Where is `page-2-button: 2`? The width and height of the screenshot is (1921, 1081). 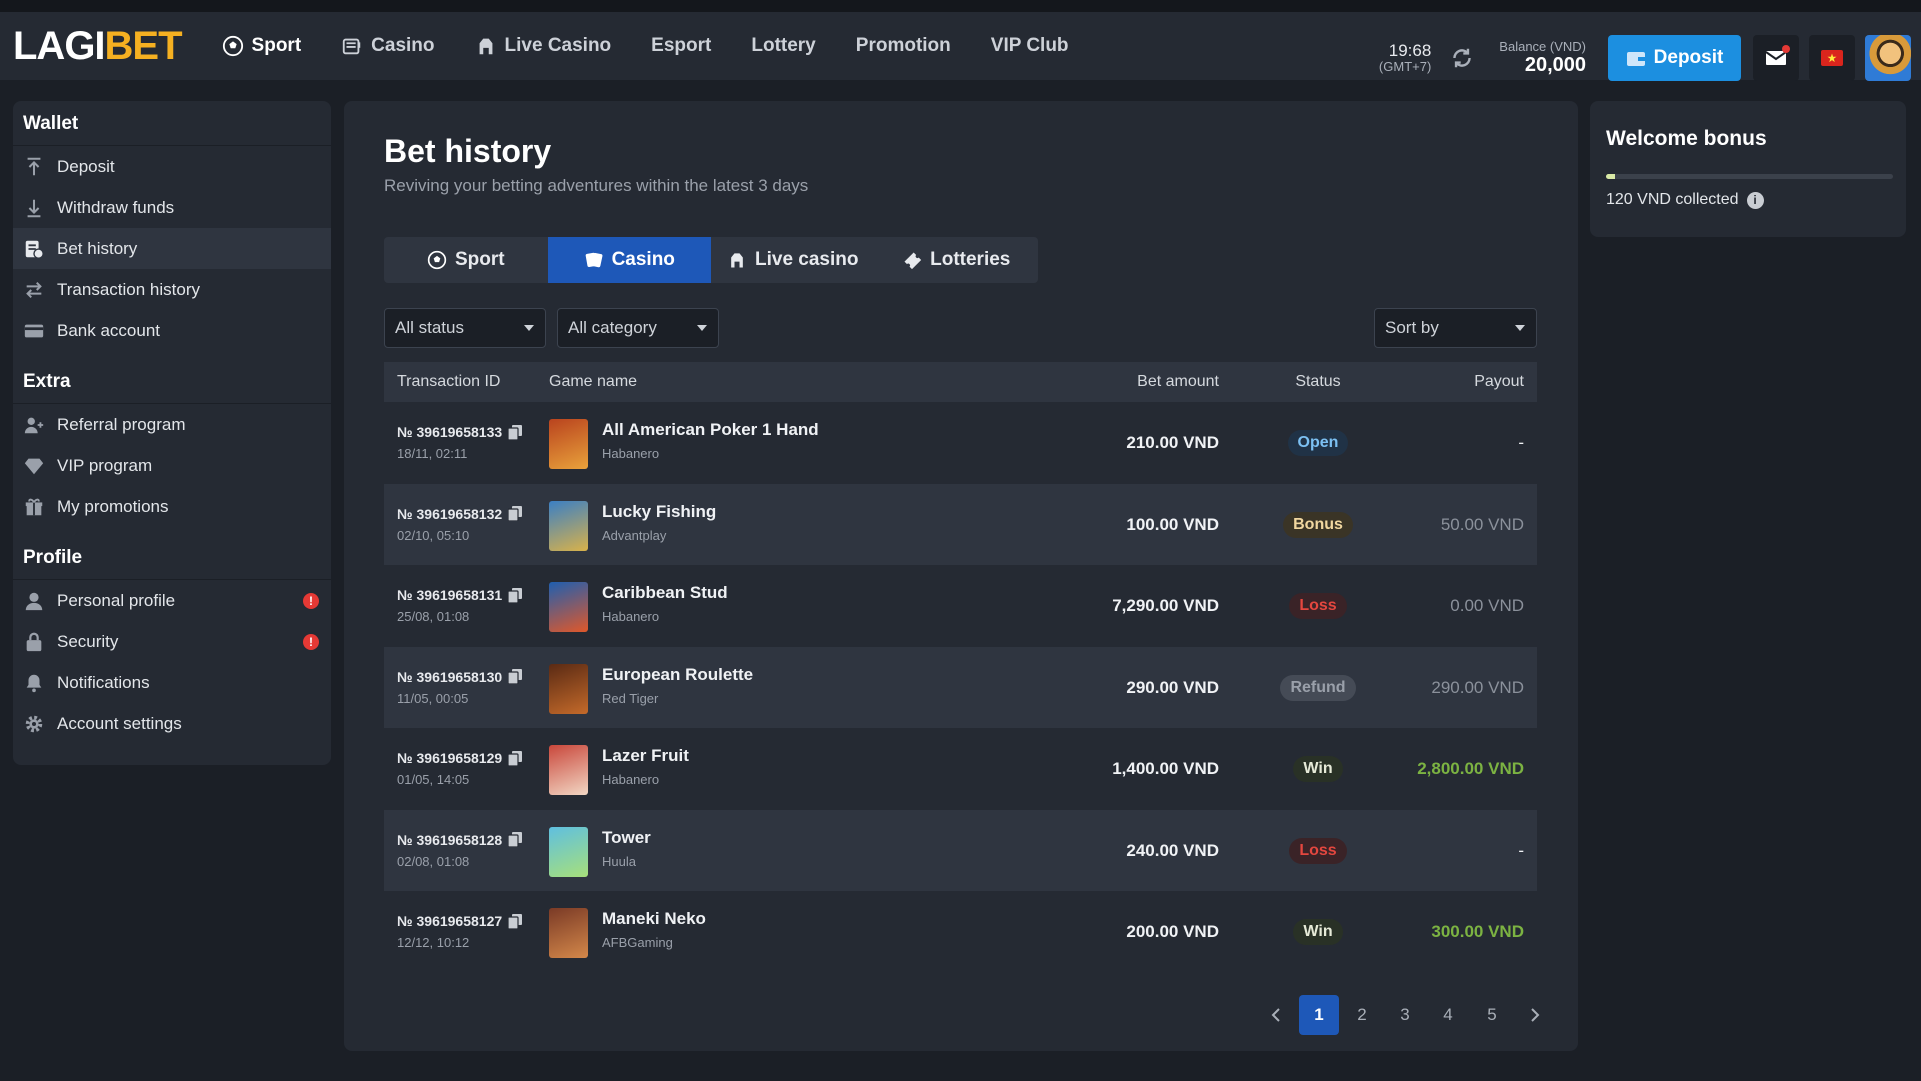
page-2-button: 2 is located at coordinates (1362, 1015).